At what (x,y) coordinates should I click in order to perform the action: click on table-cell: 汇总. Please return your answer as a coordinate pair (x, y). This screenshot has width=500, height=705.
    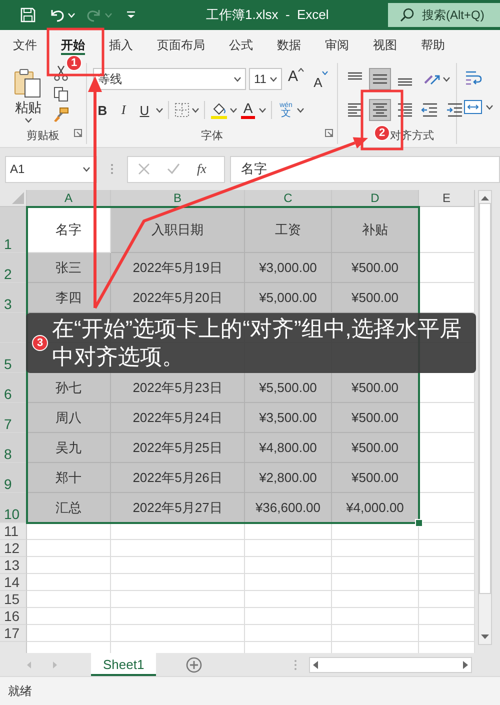
    Looking at the image, I should click on (69, 508).